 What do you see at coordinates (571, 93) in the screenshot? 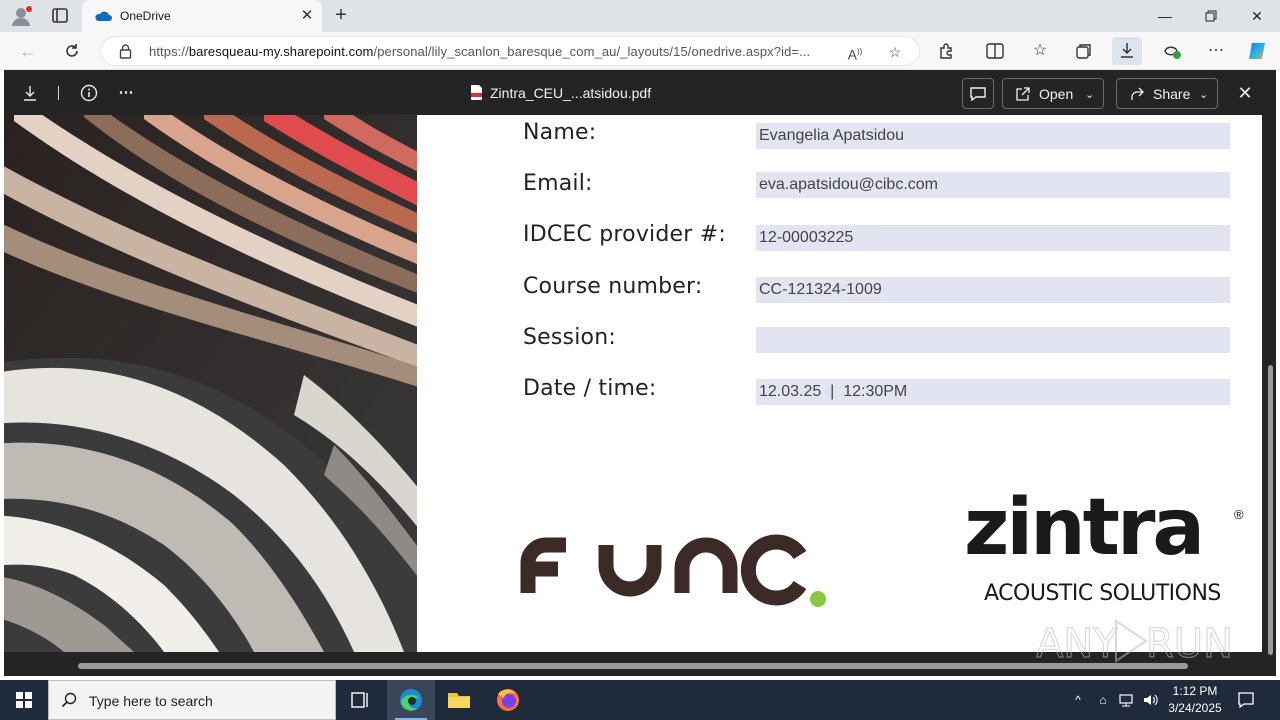
I see `file-name: Zintra_CEU_...atsidou.pdf` at bounding box center [571, 93].